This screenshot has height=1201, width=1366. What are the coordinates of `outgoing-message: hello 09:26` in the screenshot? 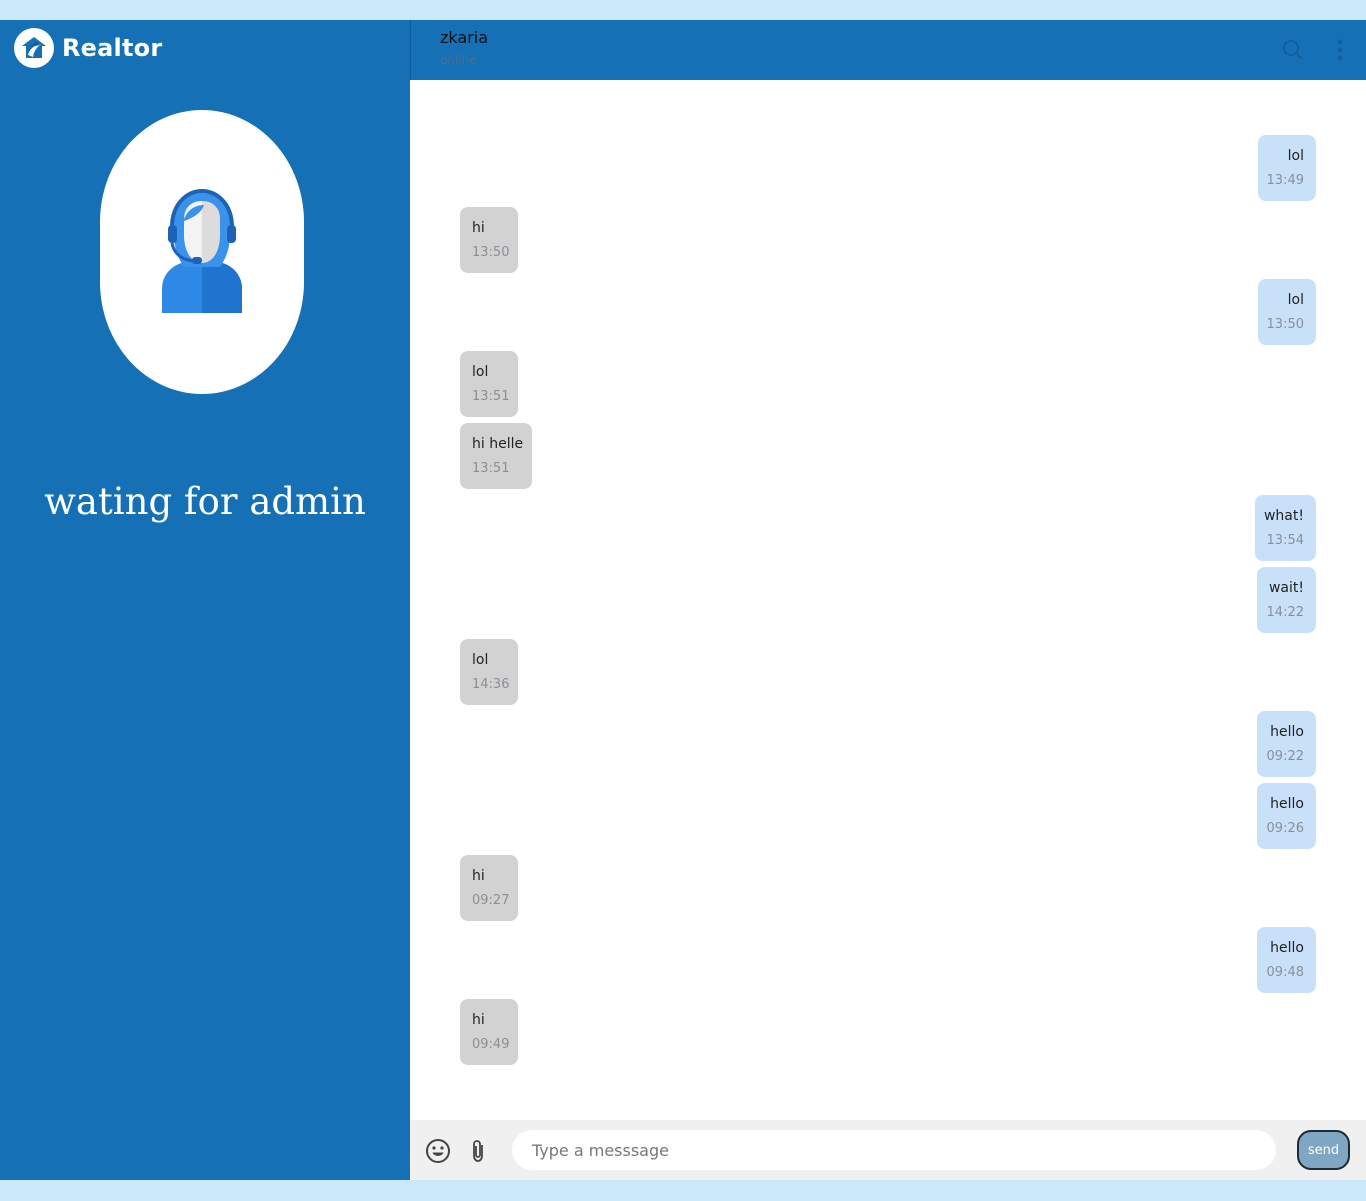 It's located at (1286, 816).